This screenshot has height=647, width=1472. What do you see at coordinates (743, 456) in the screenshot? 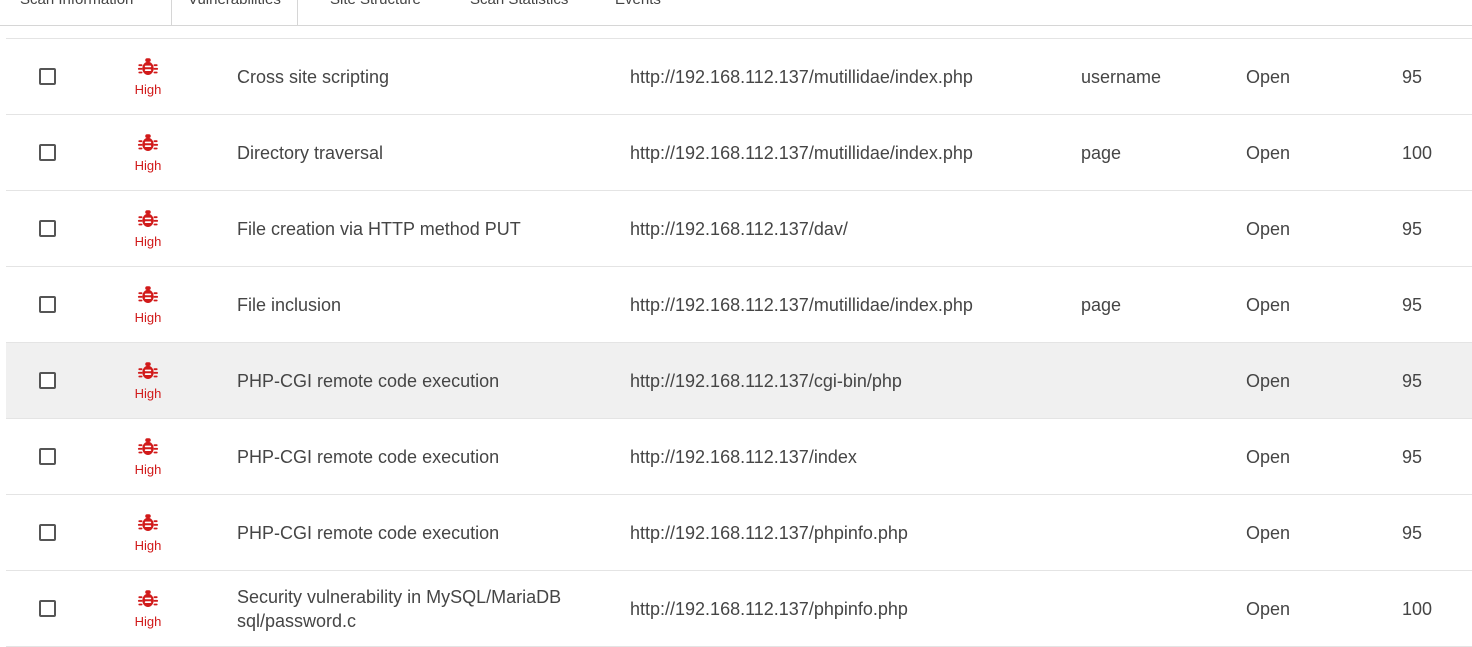
I see `affected-url: http://192.168.112.137/index` at bounding box center [743, 456].